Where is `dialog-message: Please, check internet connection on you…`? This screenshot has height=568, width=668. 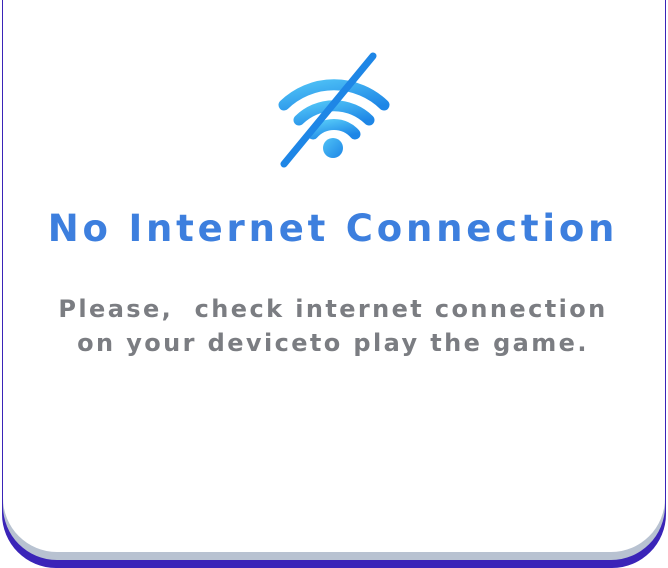
dialog-message: Please, check internet connection on you… is located at coordinates (333, 326).